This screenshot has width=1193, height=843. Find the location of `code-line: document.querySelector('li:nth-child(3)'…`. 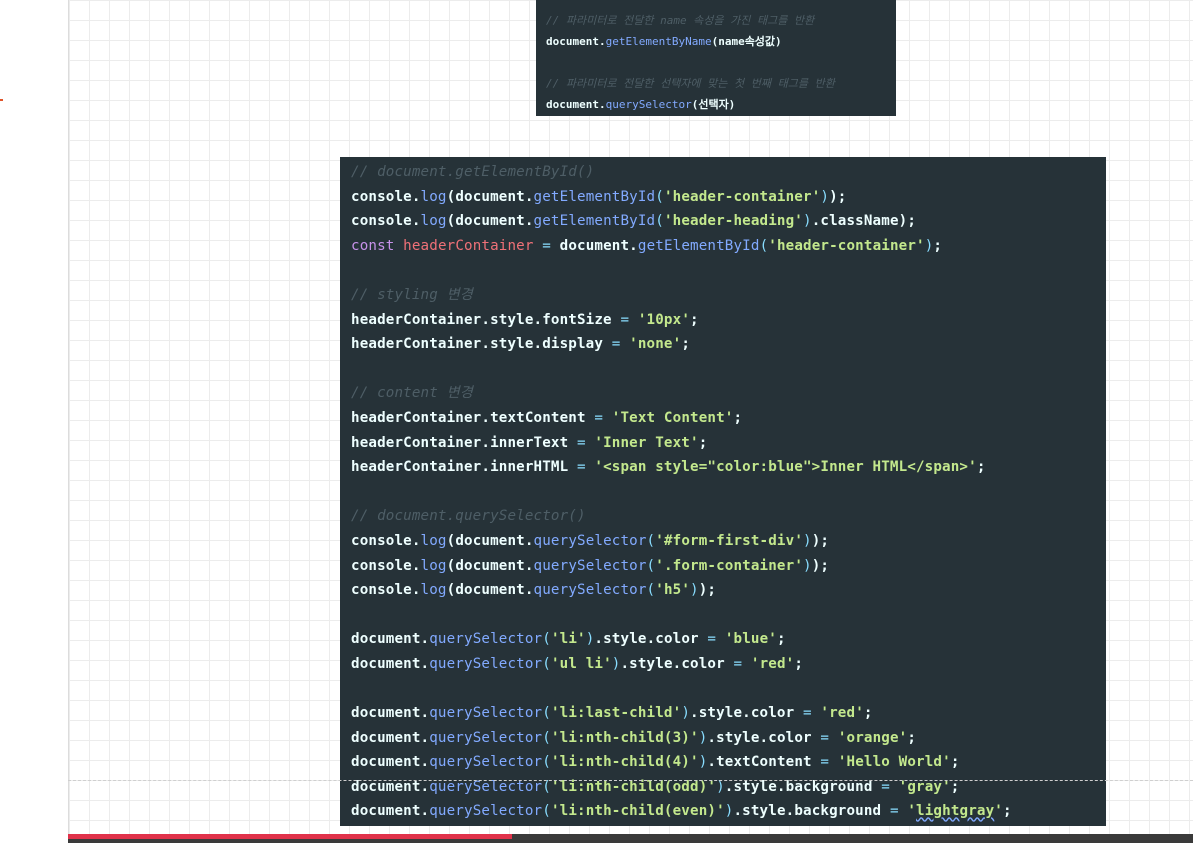

code-line: document.querySelector('li:nth-child(3)'… is located at coordinates (634, 737).